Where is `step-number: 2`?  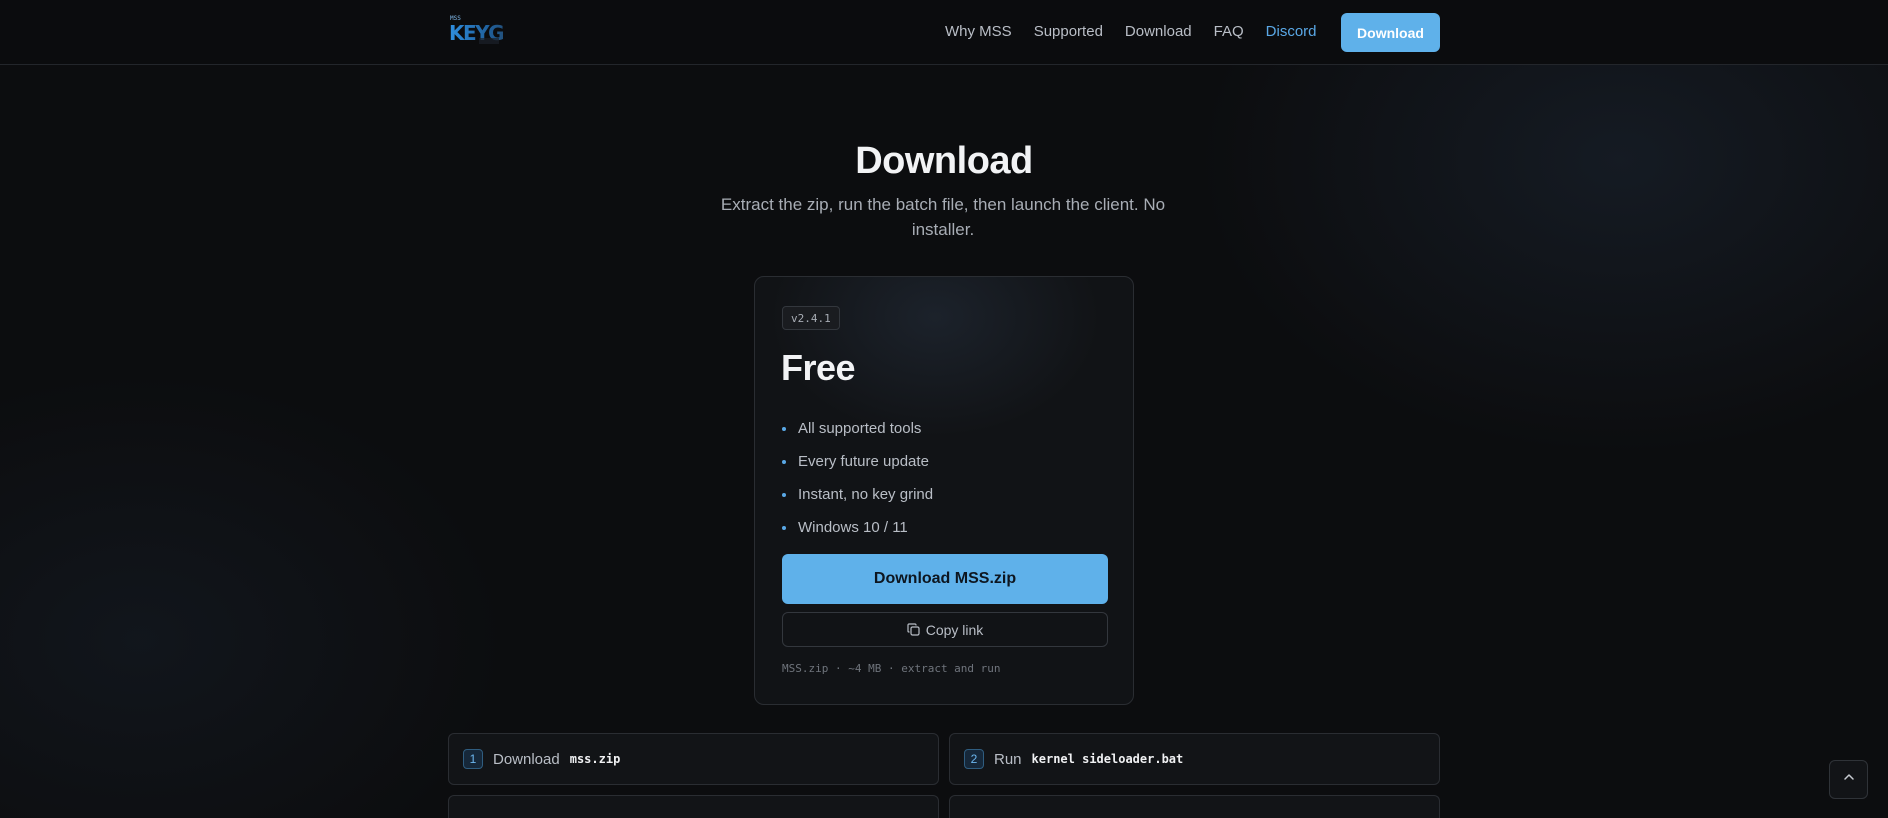 step-number: 2 is located at coordinates (974, 759).